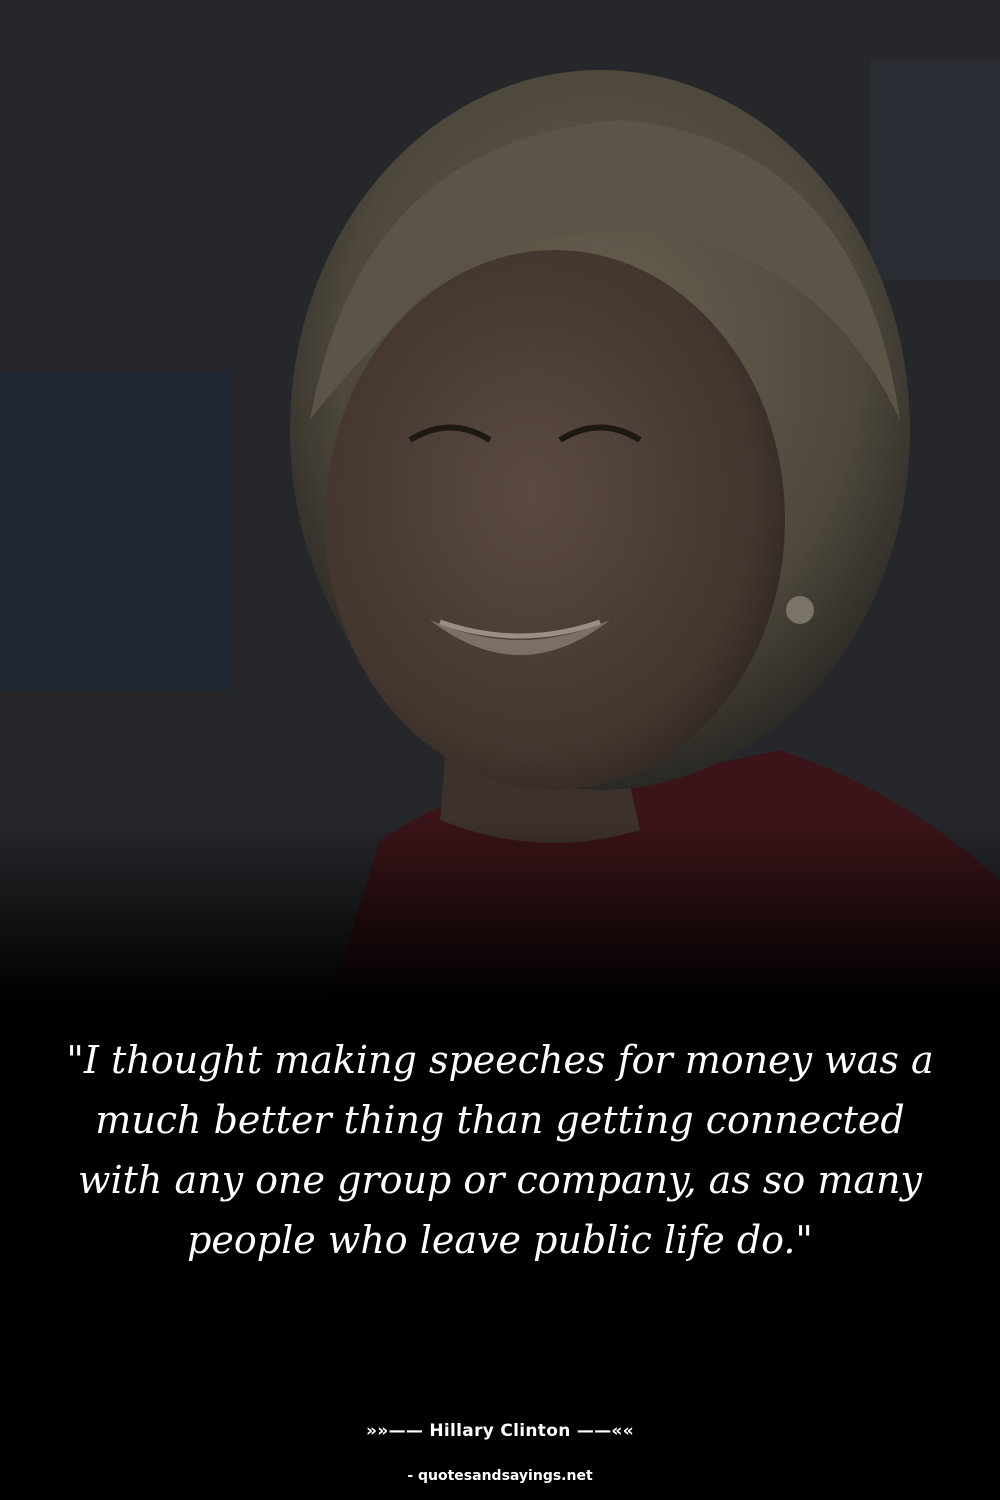  I want to click on attribution-line: »»—— Hillary Clinton ——««, so click(500, 1431).